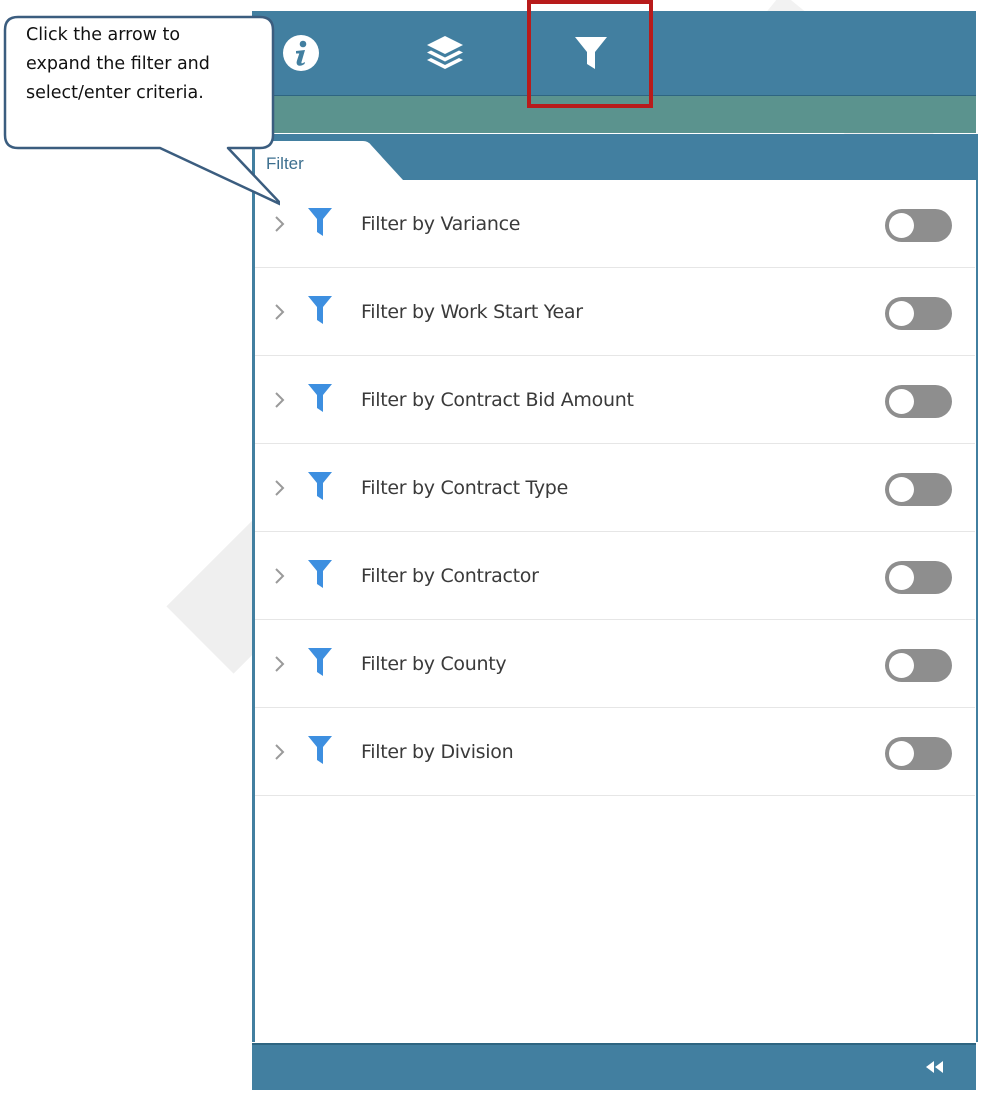 This screenshot has height=1099, width=985. Describe the element at coordinates (301, 53) in the screenshot. I see `info-icon` at that location.